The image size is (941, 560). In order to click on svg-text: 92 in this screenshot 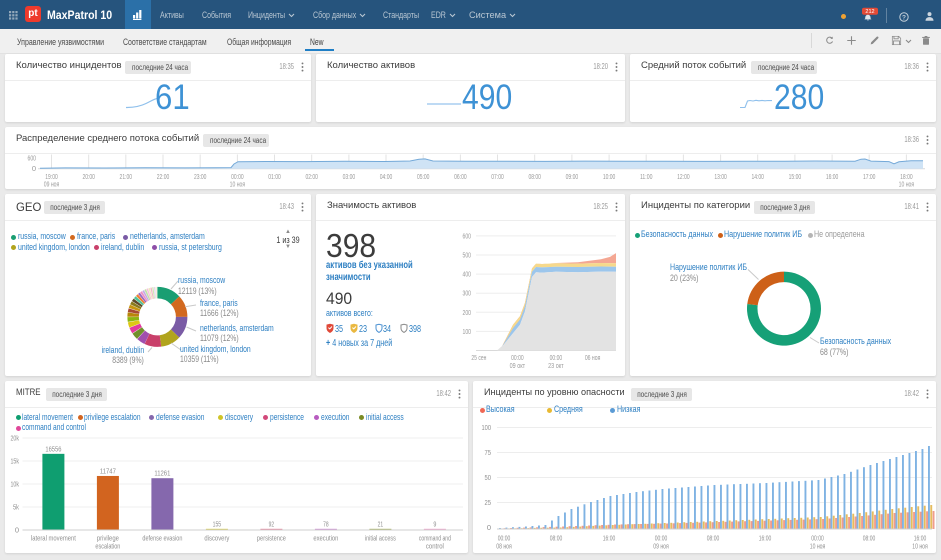, I will do `click(272, 523)`.